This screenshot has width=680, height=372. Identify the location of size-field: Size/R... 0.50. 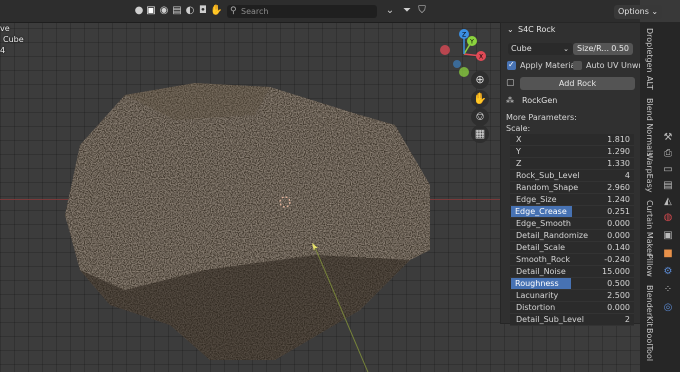
(603, 49).